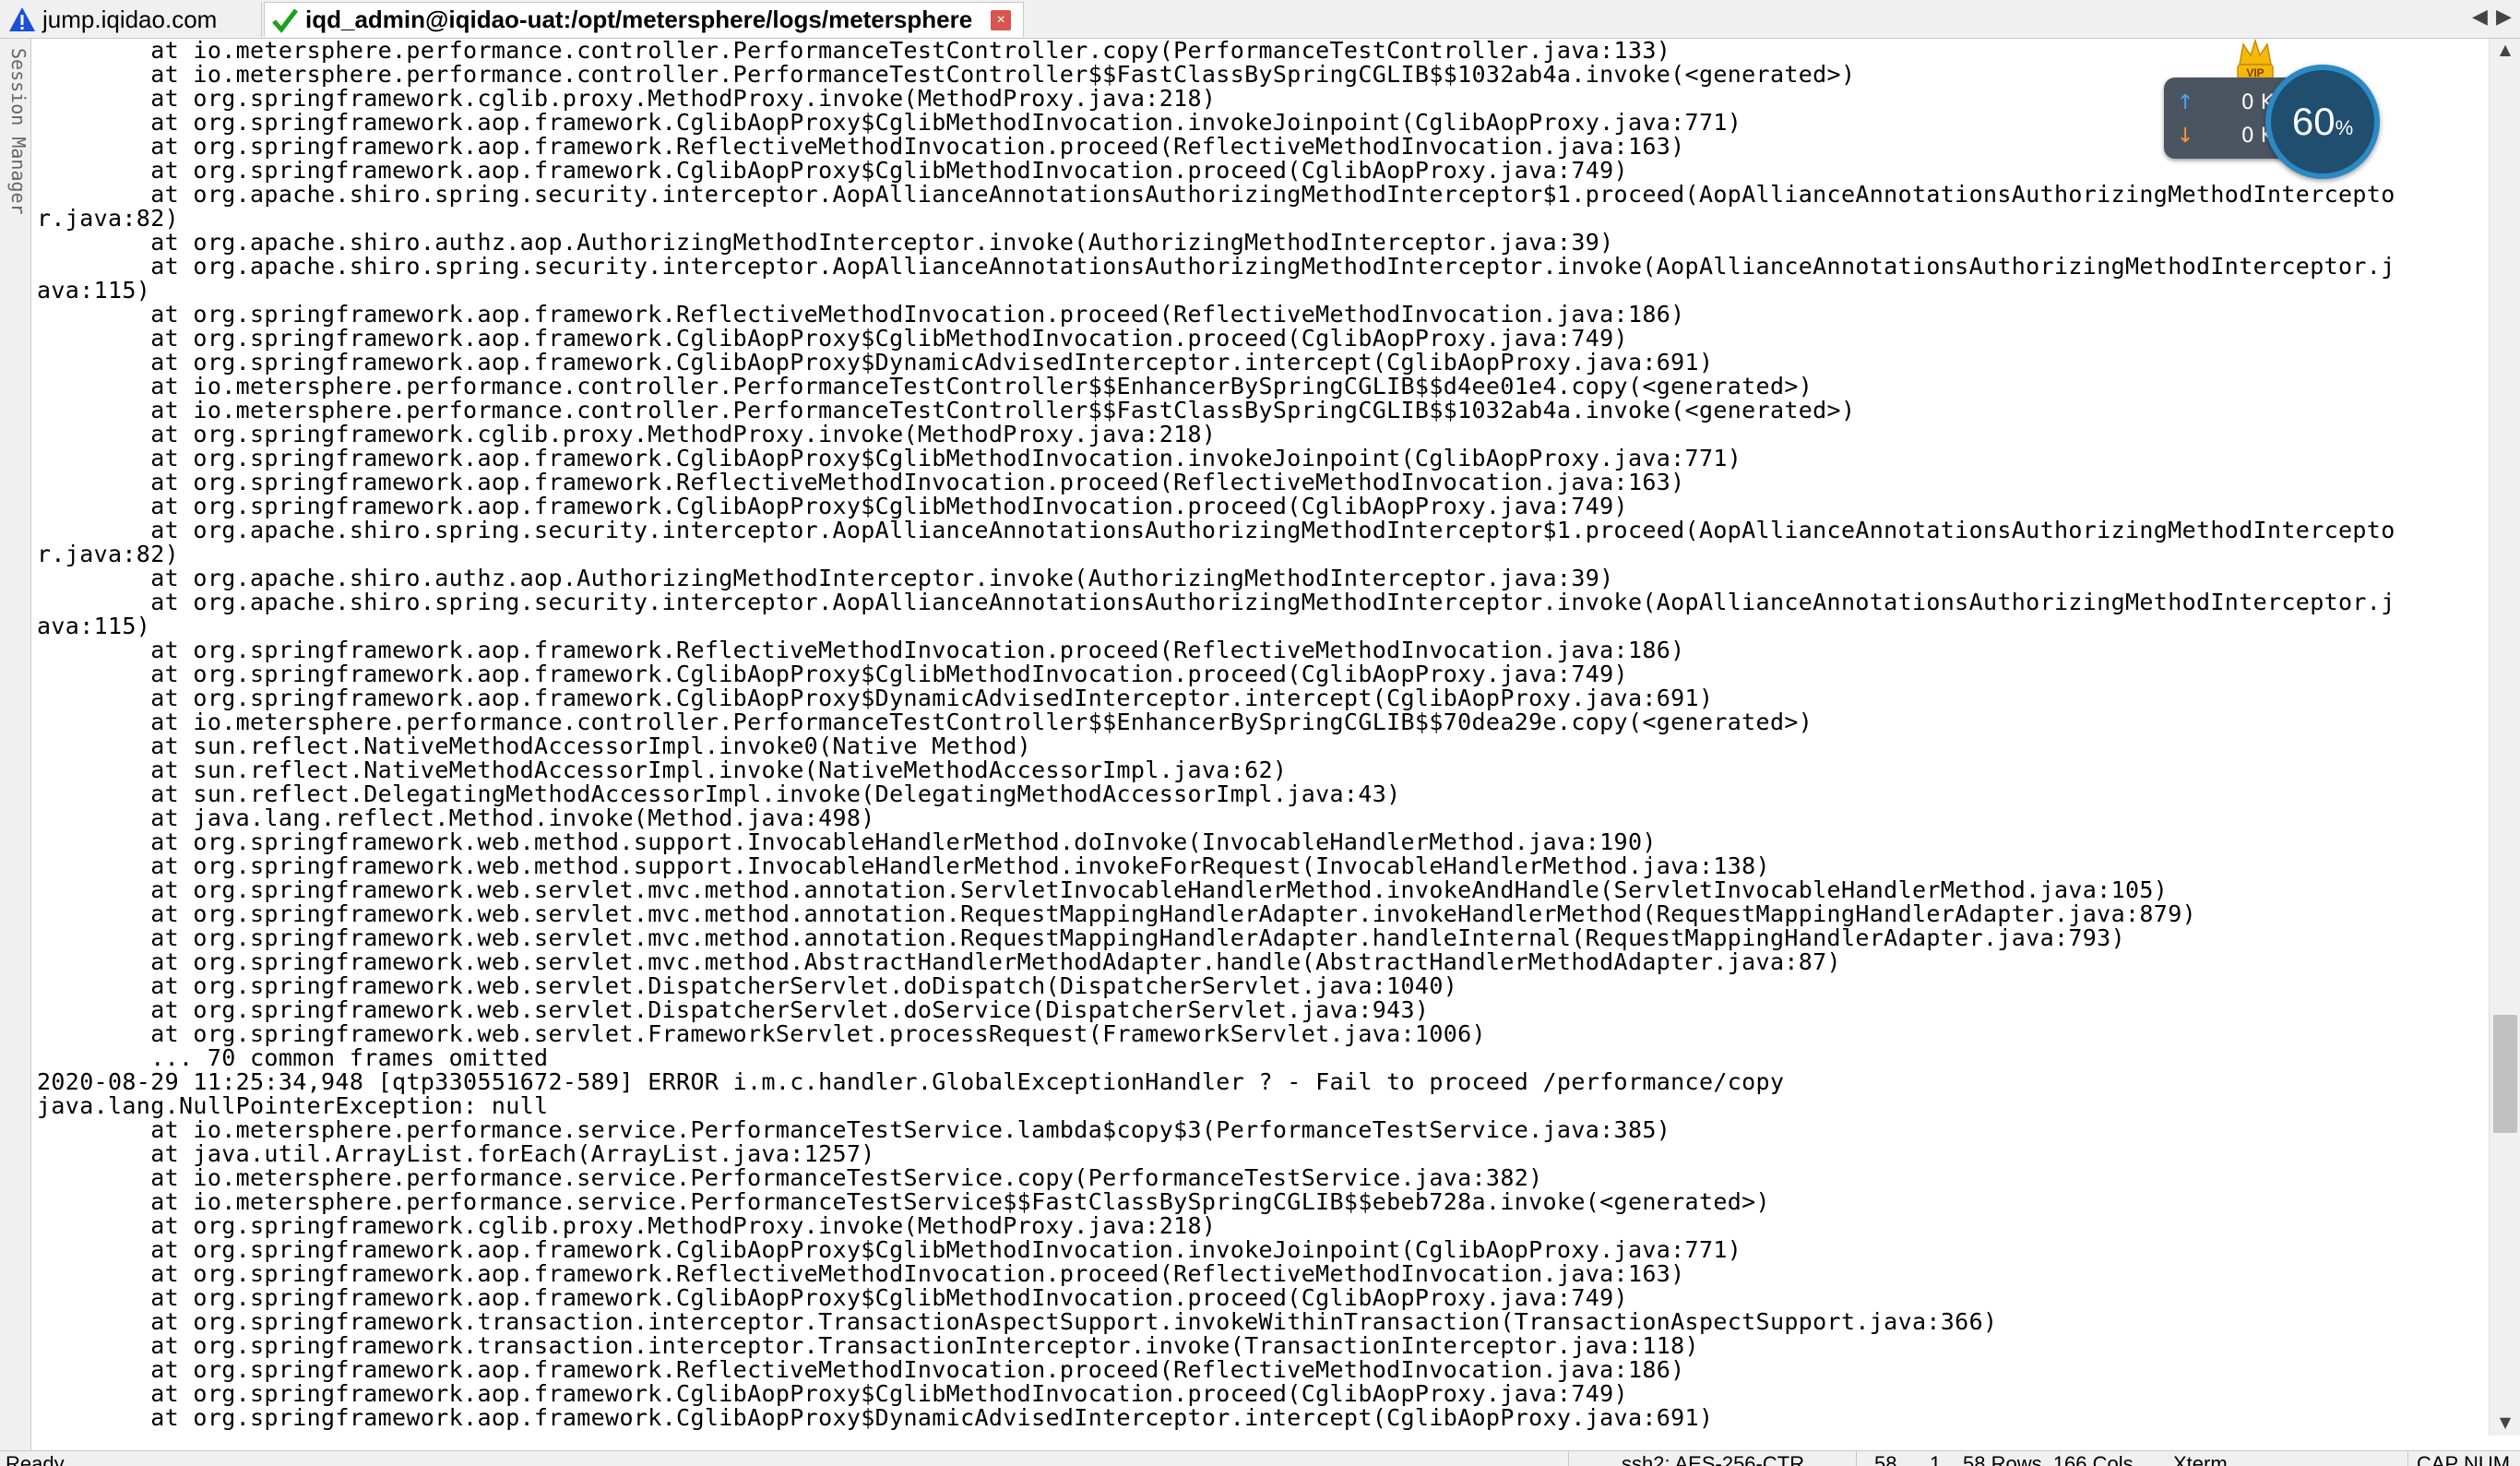 The height and width of the screenshot is (1466, 2520). What do you see at coordinates (2185, 102) in the screenshot?
I see `upload-arrow-icon: ↑` at bounding box center [2185, 102].